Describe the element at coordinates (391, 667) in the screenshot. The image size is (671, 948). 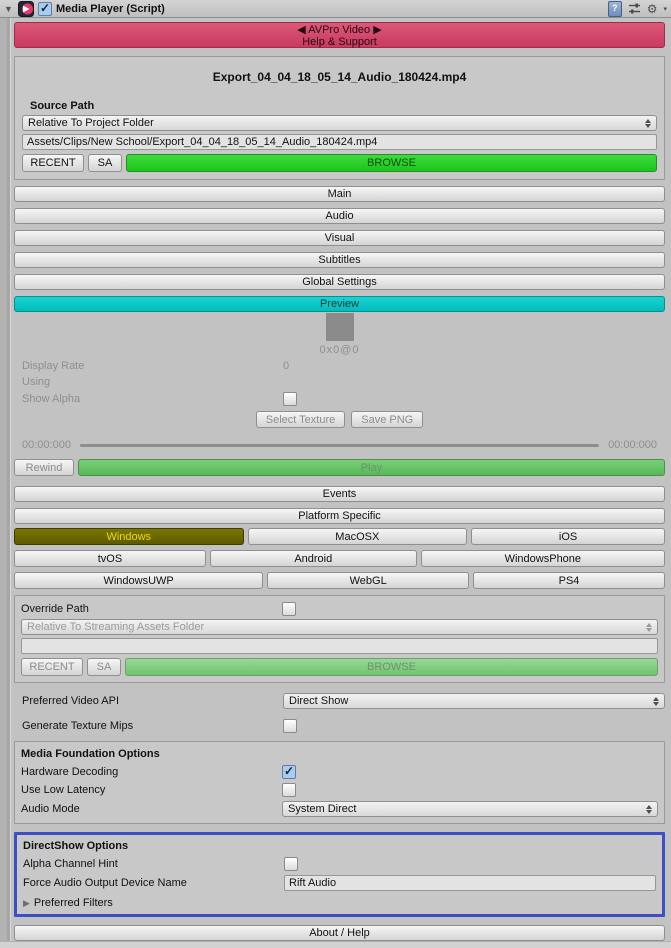
I see `override-browse-button: BROWSE` at that location.